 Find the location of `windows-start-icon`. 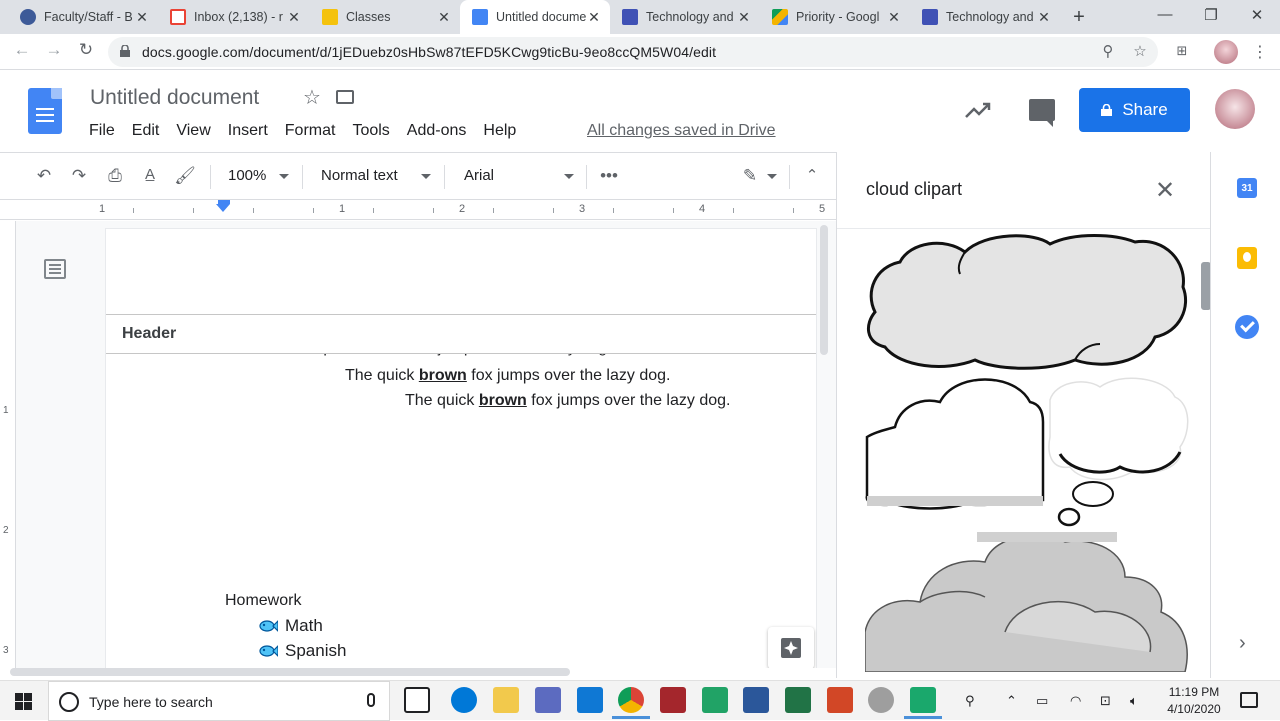

windows-start-icon is located at coordinates (23, 701).